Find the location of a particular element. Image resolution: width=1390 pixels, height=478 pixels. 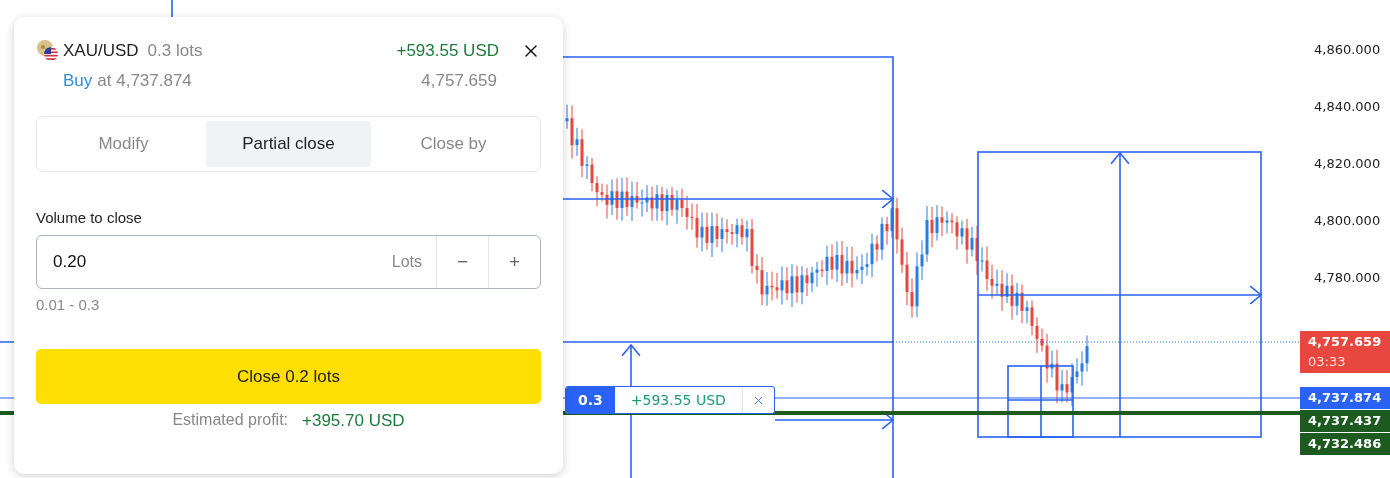

symbol-name: XAU/USD is located at coordinates (101, 50).